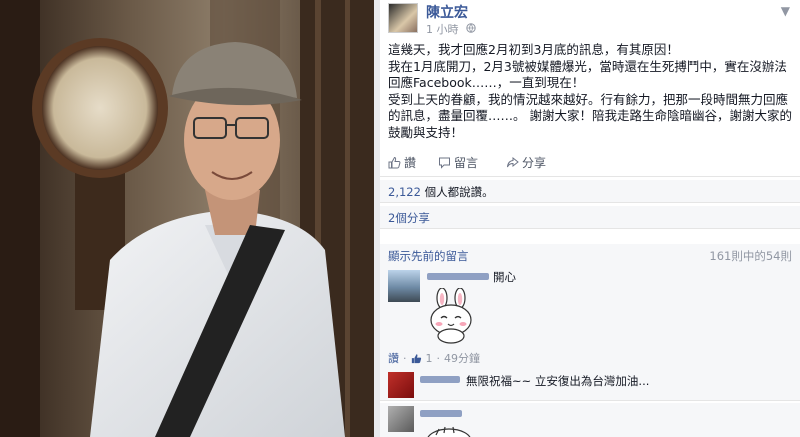 The width and height of the screenshot is (800, 437). I want to click on post-header: 陳立宏 1 小時 ▼, so click(590, 20).